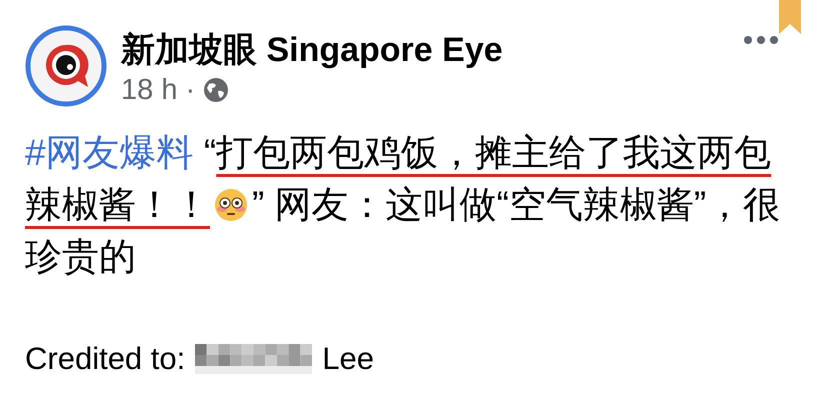 This screenshot has height=407, width=828. What do you see at coordinates (66, 66) in the screenshot?
I see `avatar-logo` at bounding box center [66, 66].